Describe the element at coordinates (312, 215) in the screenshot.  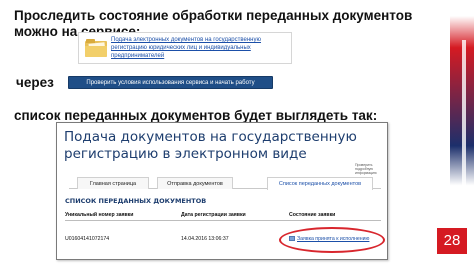
I see `column-header-status: Состояние заявки` at that location.